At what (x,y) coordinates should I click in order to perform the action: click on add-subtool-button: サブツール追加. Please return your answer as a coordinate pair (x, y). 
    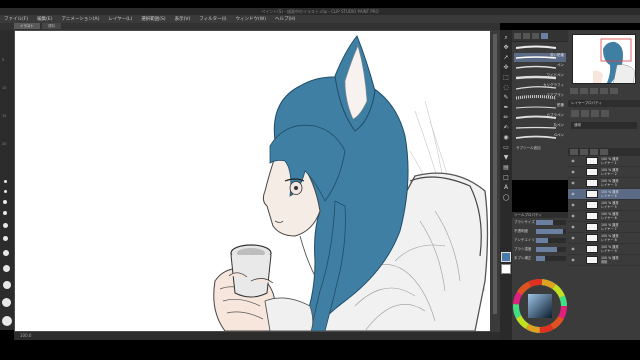
    Looking at the image, I should click on (540, 148).